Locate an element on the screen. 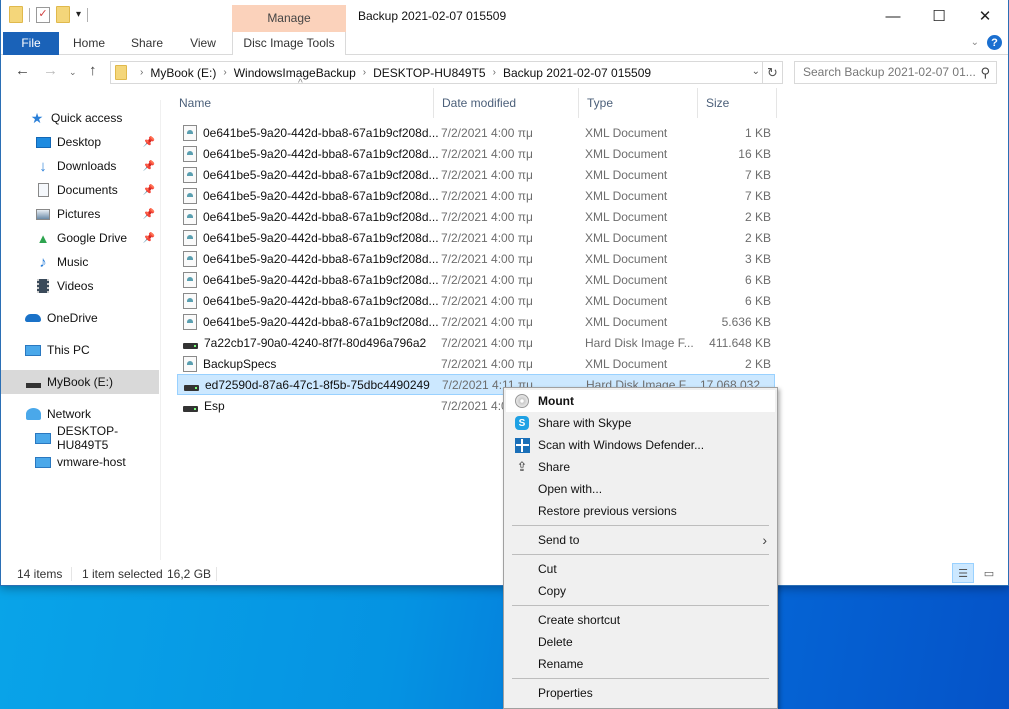  menu-item-copy: Copy is located at coordinates (640, 591).